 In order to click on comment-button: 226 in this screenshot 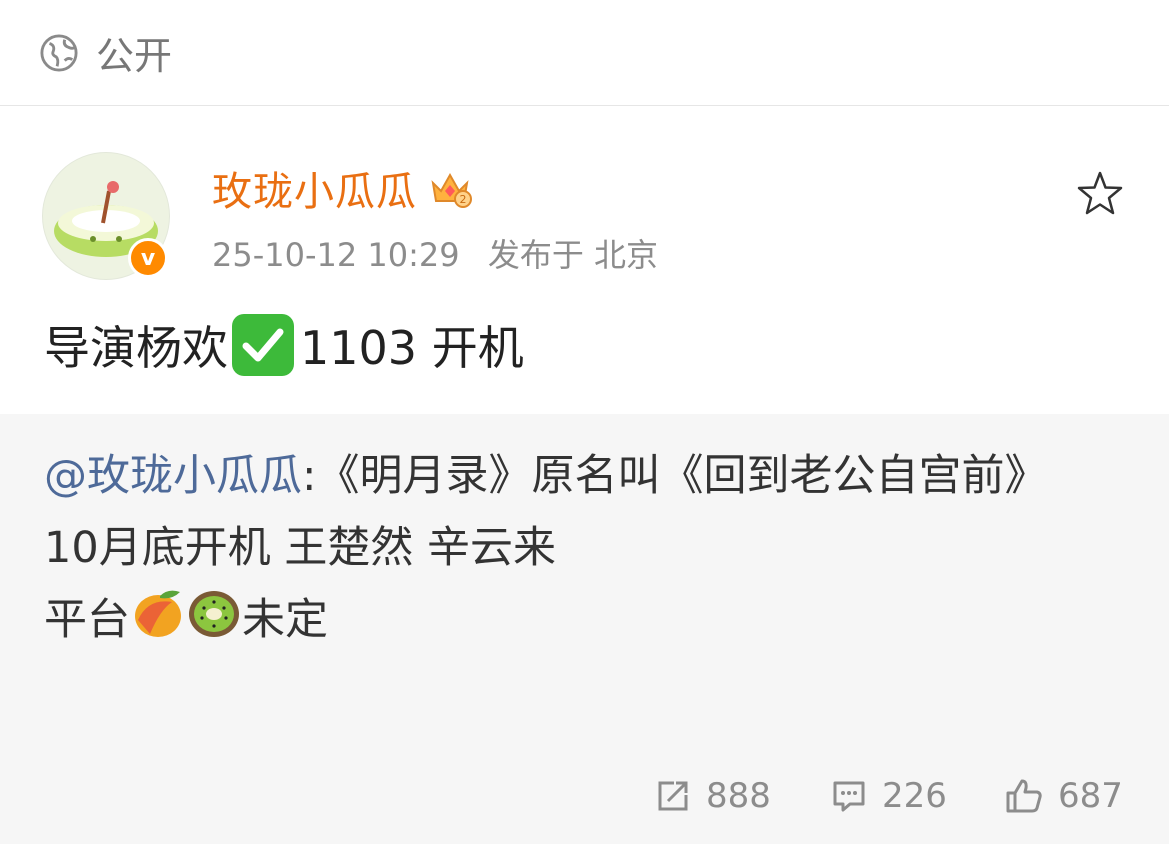, I will do `click(888, 796)`.